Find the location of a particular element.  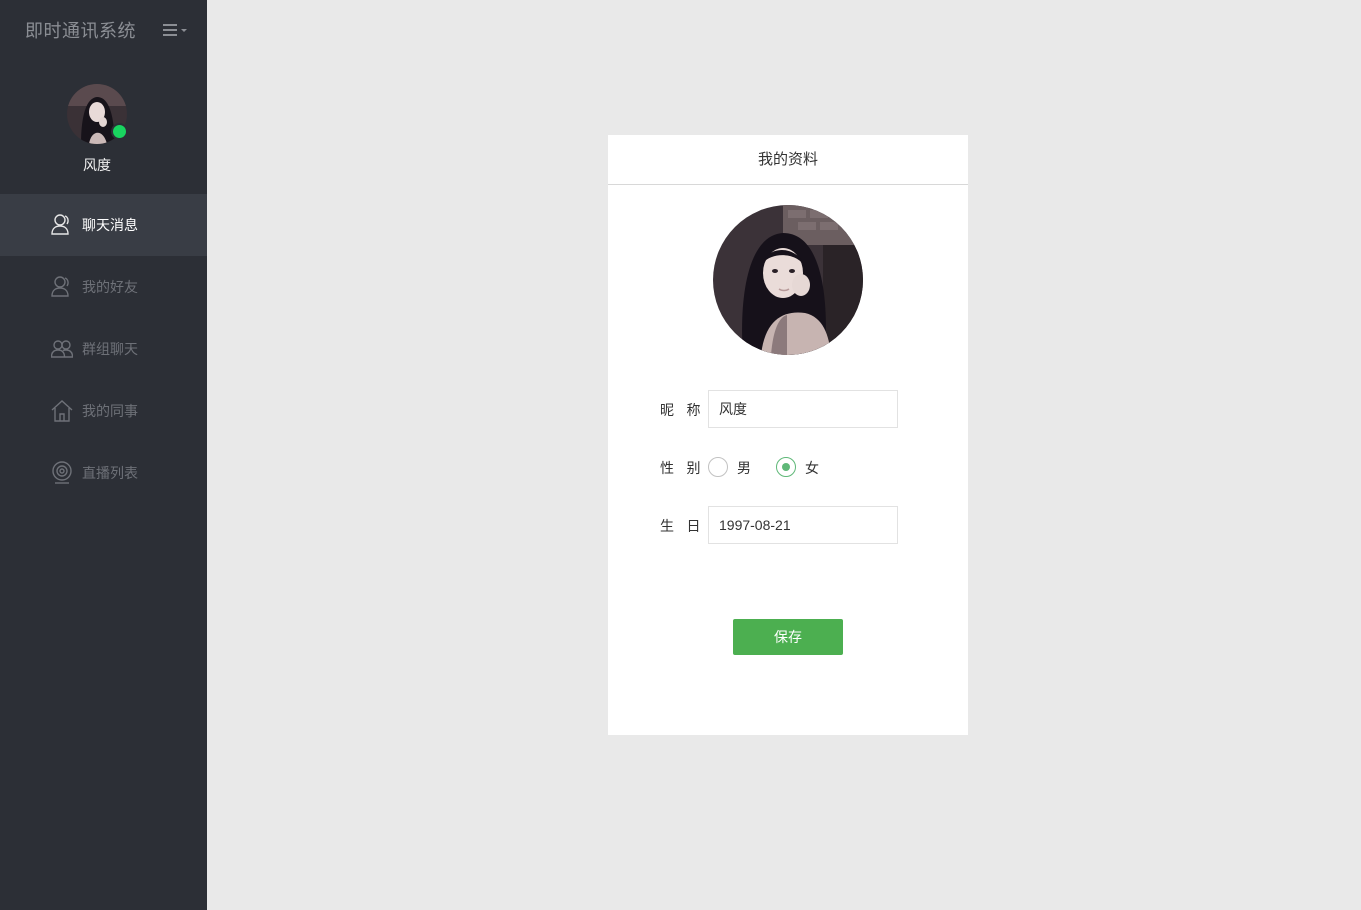

gender-row: 性 别 男 女 is located at coordinates (810, 467).